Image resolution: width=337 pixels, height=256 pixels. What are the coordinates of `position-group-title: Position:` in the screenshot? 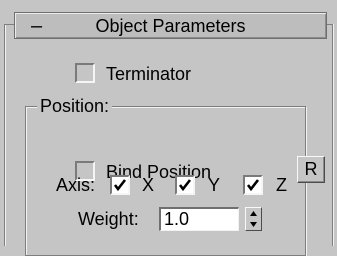 It's located at (75, 106).